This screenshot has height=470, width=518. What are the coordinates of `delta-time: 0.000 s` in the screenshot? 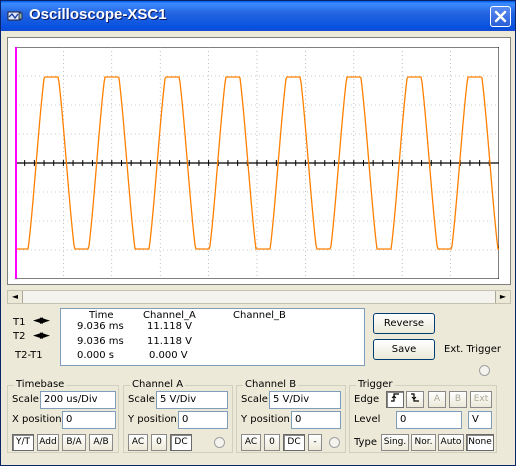 It's located at (96, 355).